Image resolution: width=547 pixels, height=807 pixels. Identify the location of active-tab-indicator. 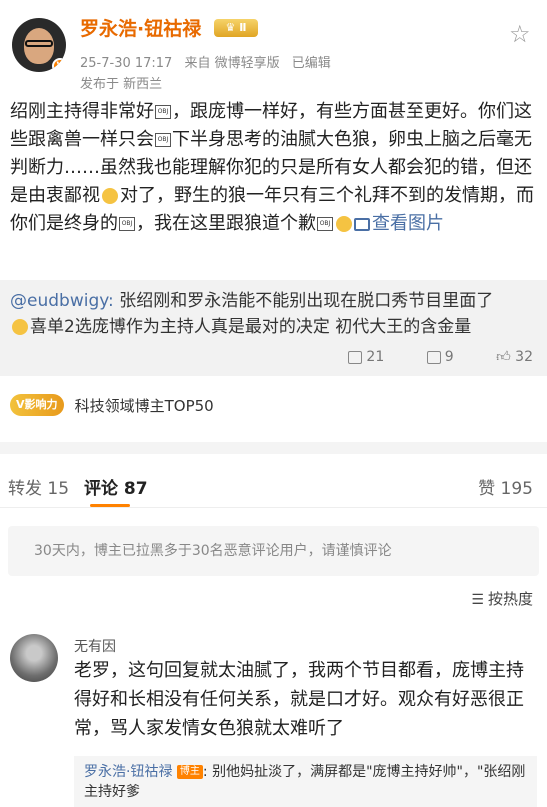
(110, 505).